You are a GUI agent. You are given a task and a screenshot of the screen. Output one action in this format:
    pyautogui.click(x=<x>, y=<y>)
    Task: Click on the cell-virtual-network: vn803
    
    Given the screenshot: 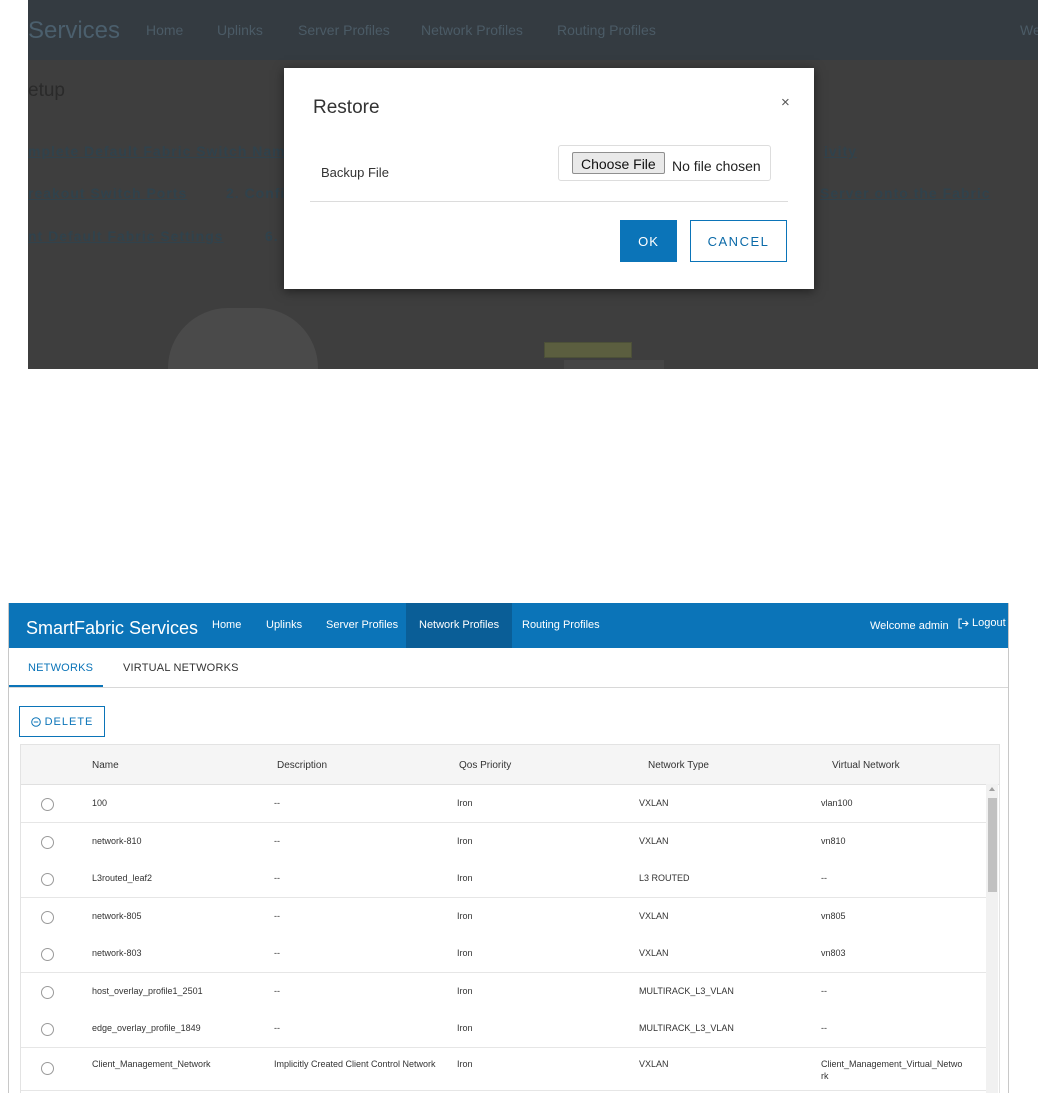 What is the action you would take?
    pyautogui.click(x=833, y=953)
    